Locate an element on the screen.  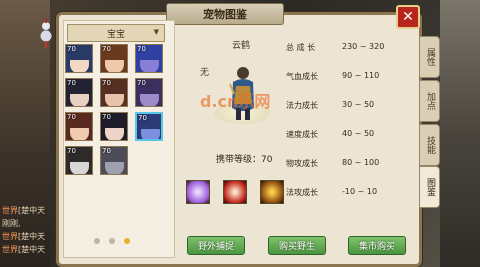
chat-text: 刚刚, is located at coordinates (11, 223).